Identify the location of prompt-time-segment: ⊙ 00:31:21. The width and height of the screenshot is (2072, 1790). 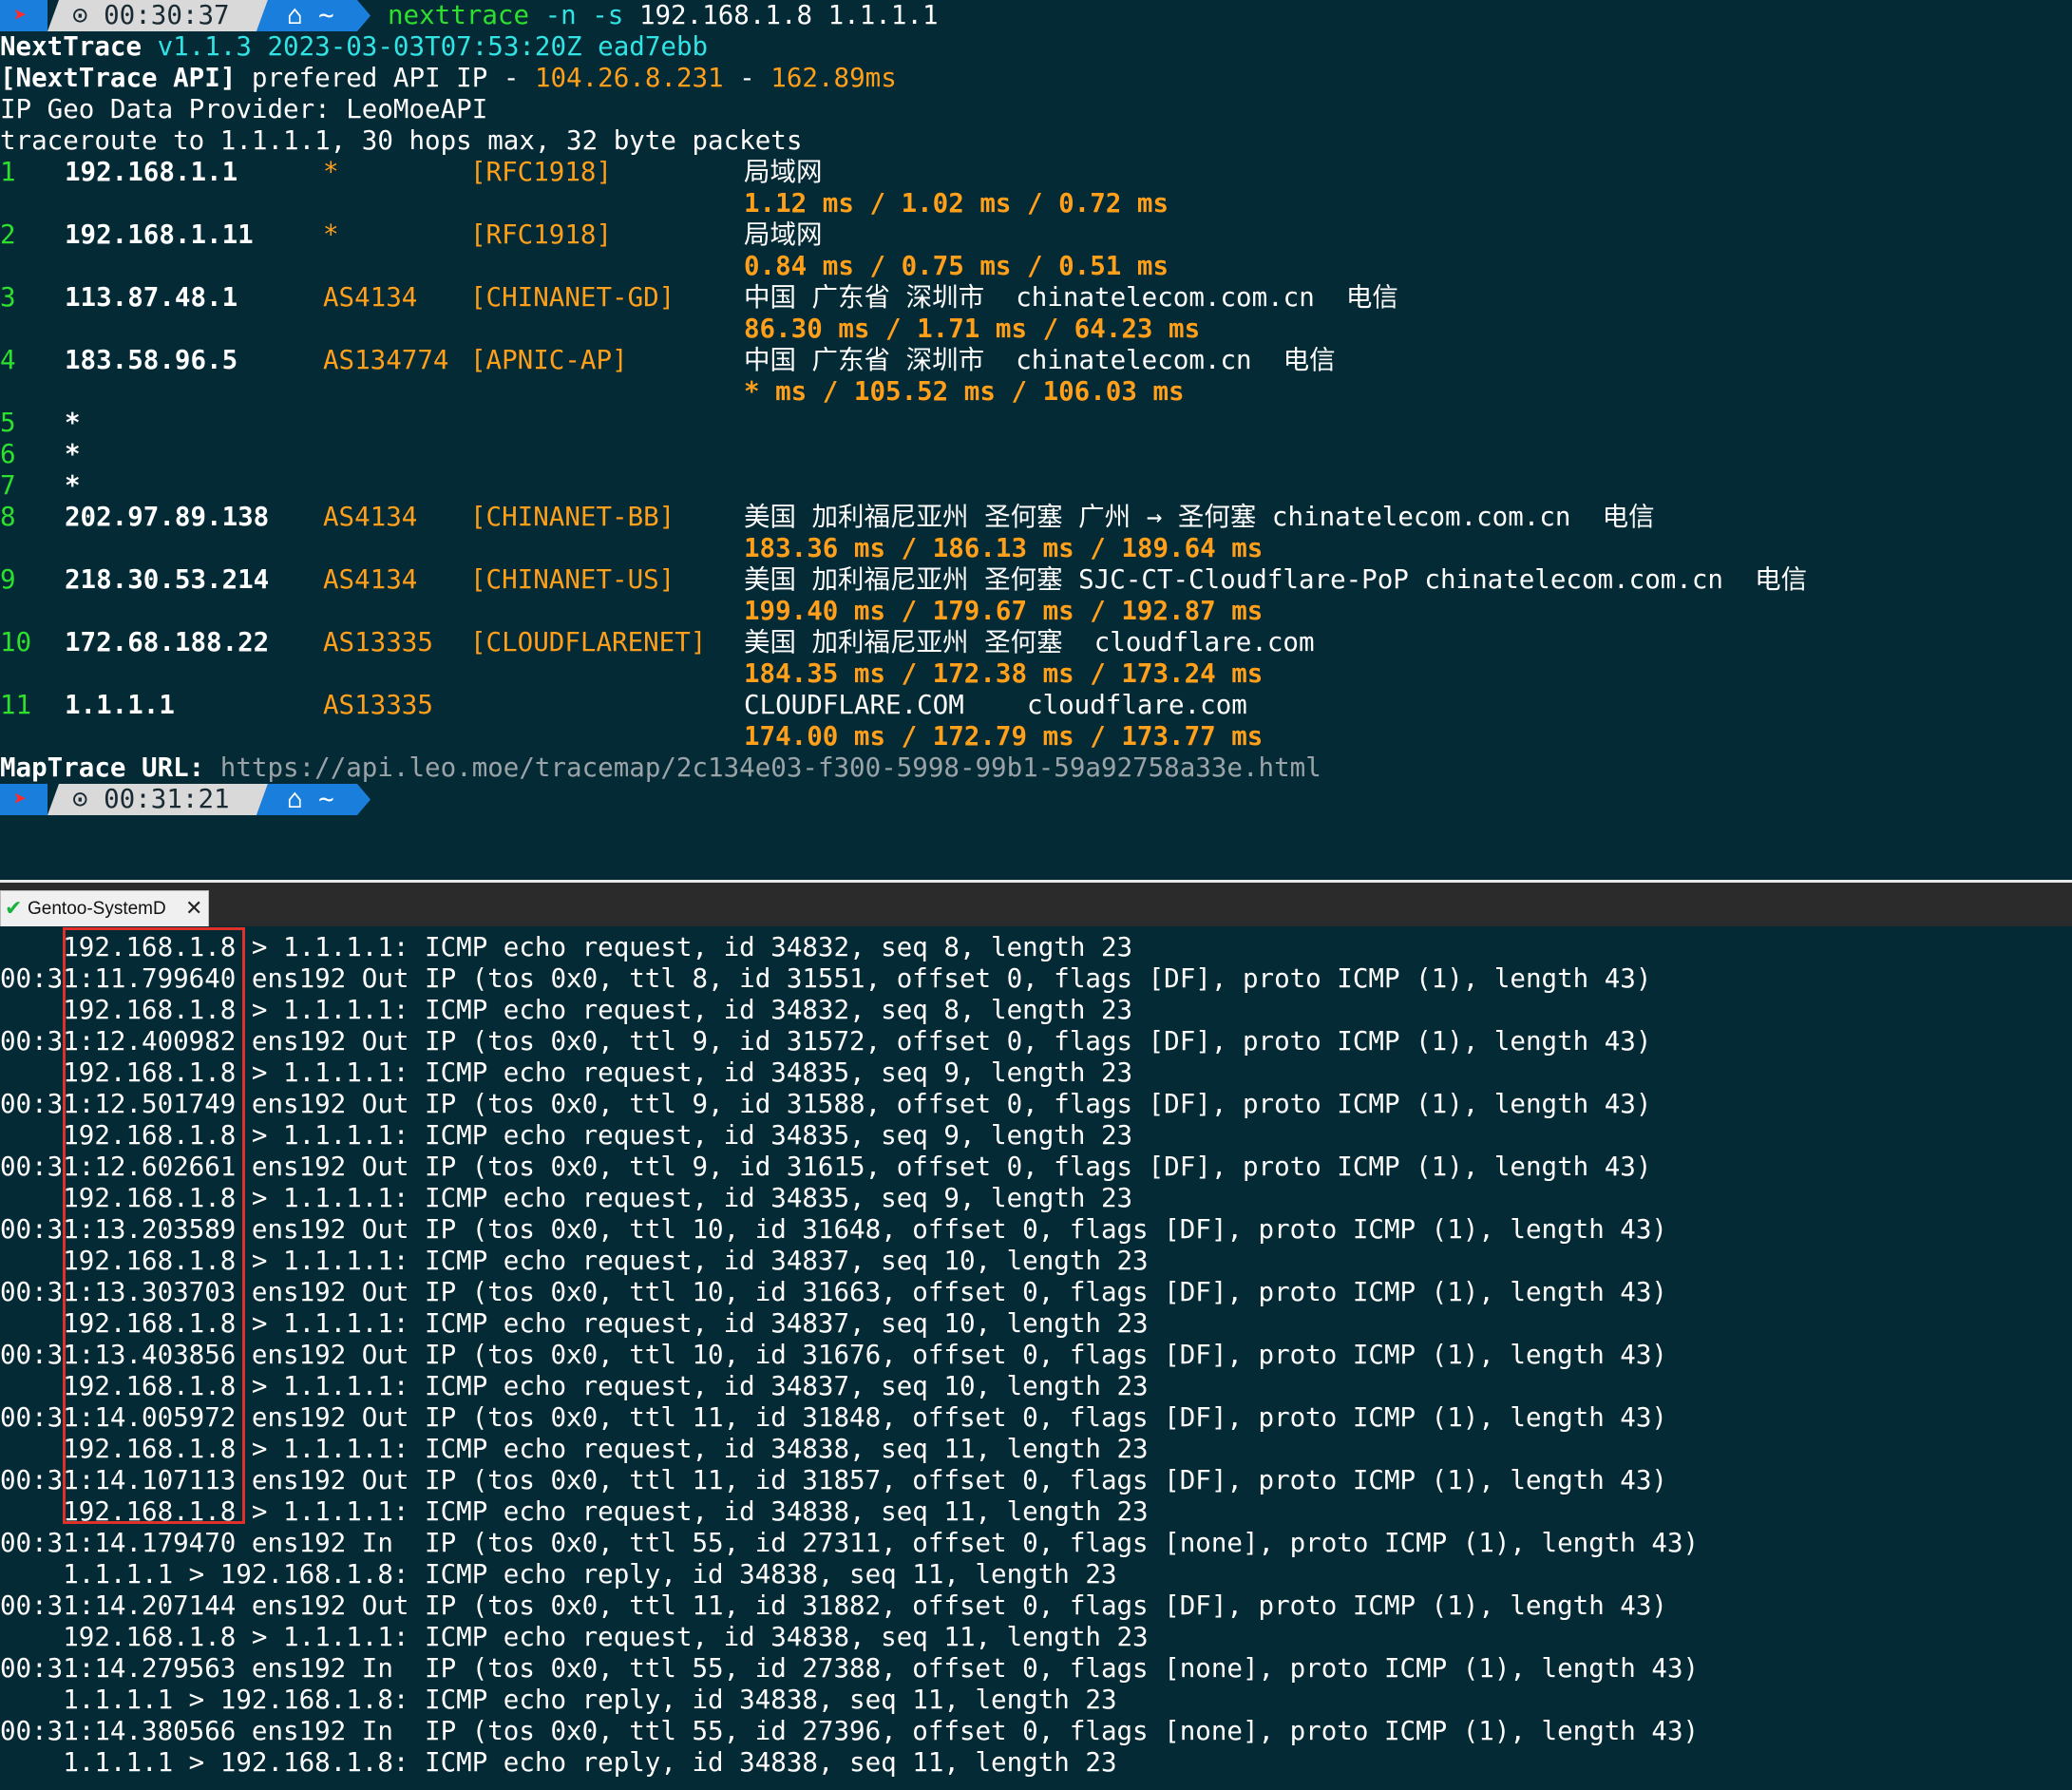
(158, 799).